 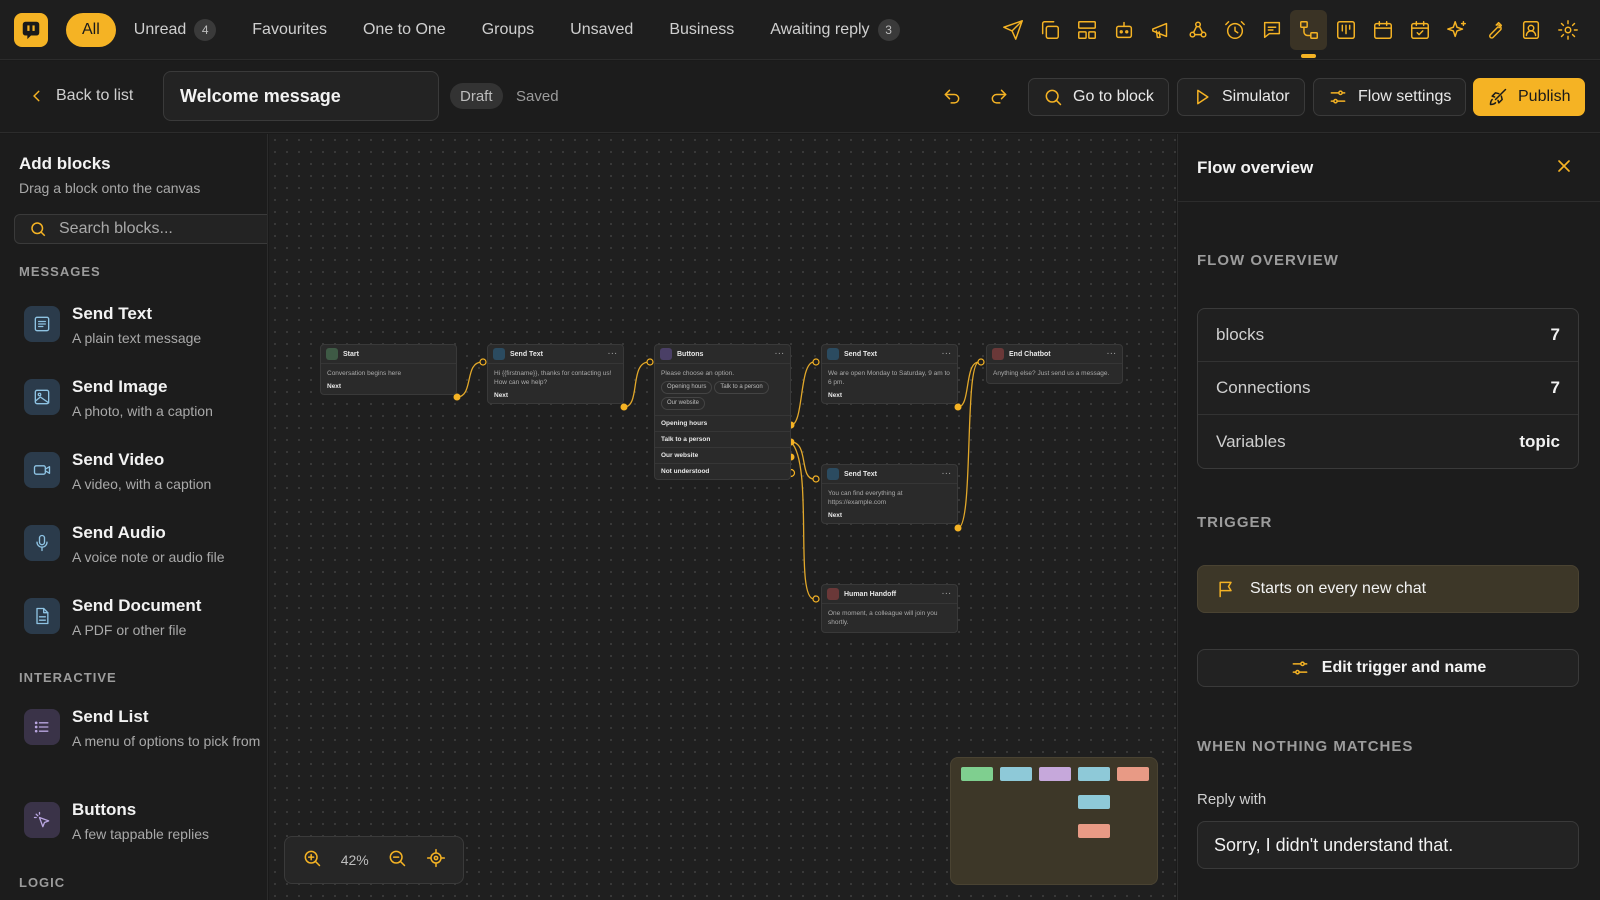 What do you see at coordinates (1251, 441) in the screenshot?
I see `stat-label: Variables` at bounding box center [1251, 441].